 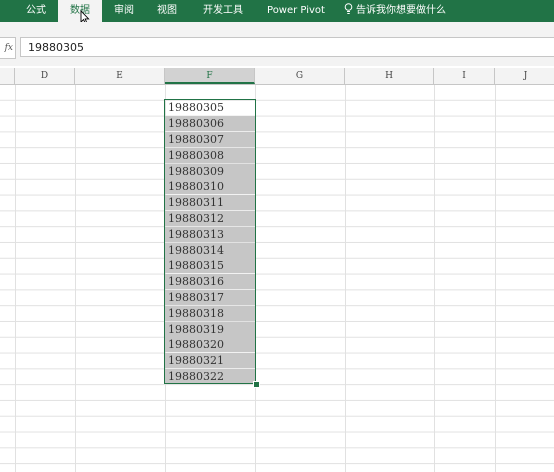 What do you see at coordinates (210, 76) in the screenshot?
I see `column-header-f: F` at bounding box center [210, 76].